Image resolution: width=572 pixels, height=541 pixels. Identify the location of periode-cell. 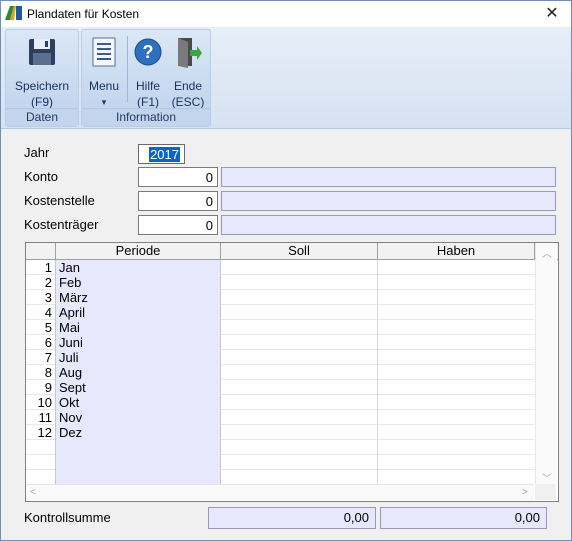
(138, 462).